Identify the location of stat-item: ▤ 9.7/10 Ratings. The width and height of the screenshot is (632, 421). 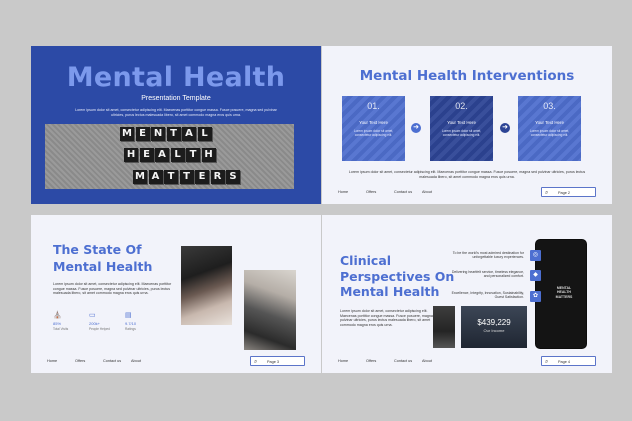
(137, 321).